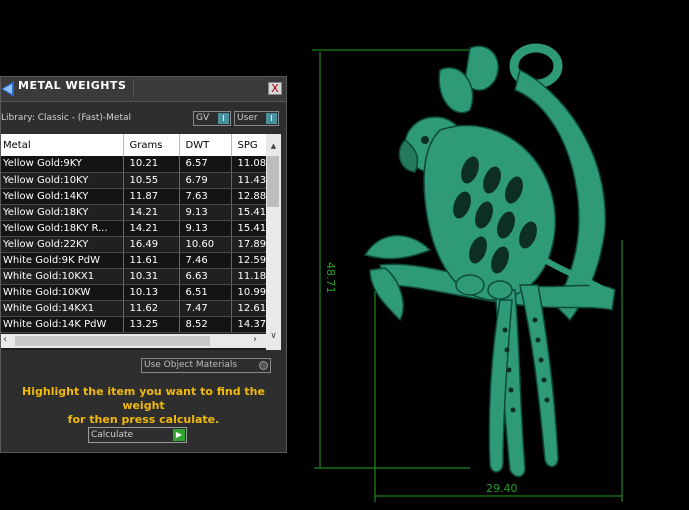  What do you see at coordinates (250, 324) in the screenshot?
I see `cell-spg: 14.37` at bounding box center [250, 324].